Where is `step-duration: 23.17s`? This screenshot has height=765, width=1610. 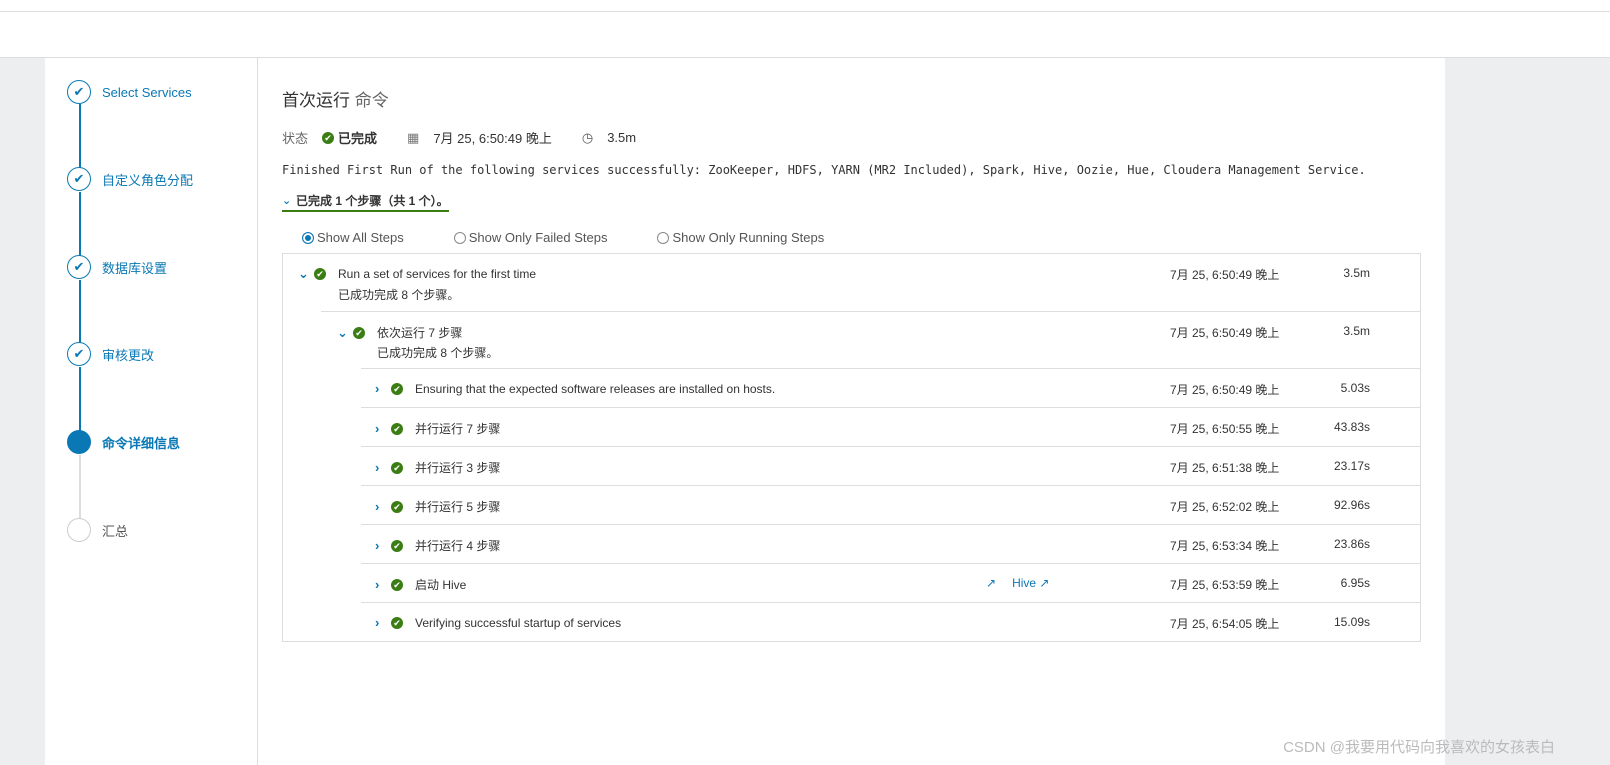 step-duration: 23.17s is located at coordinates (1351, 466).